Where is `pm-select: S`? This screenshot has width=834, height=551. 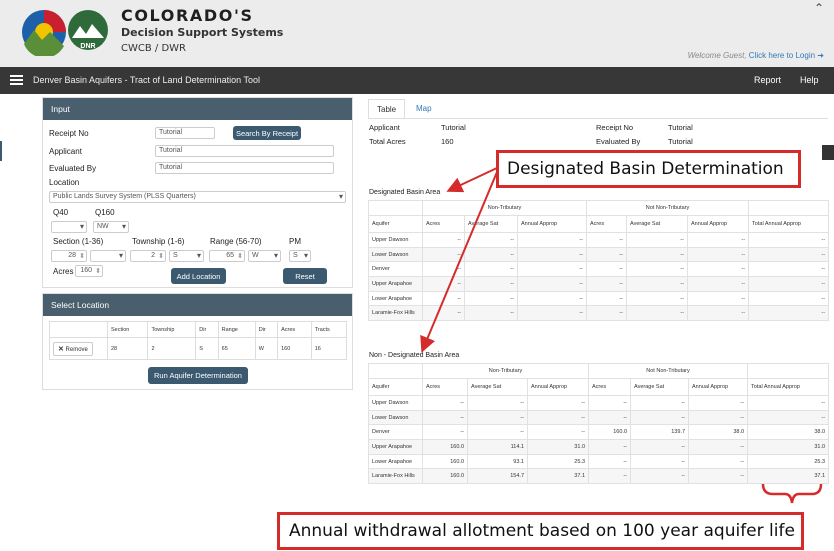
pm-select: S is located at coordinates (300, 256).